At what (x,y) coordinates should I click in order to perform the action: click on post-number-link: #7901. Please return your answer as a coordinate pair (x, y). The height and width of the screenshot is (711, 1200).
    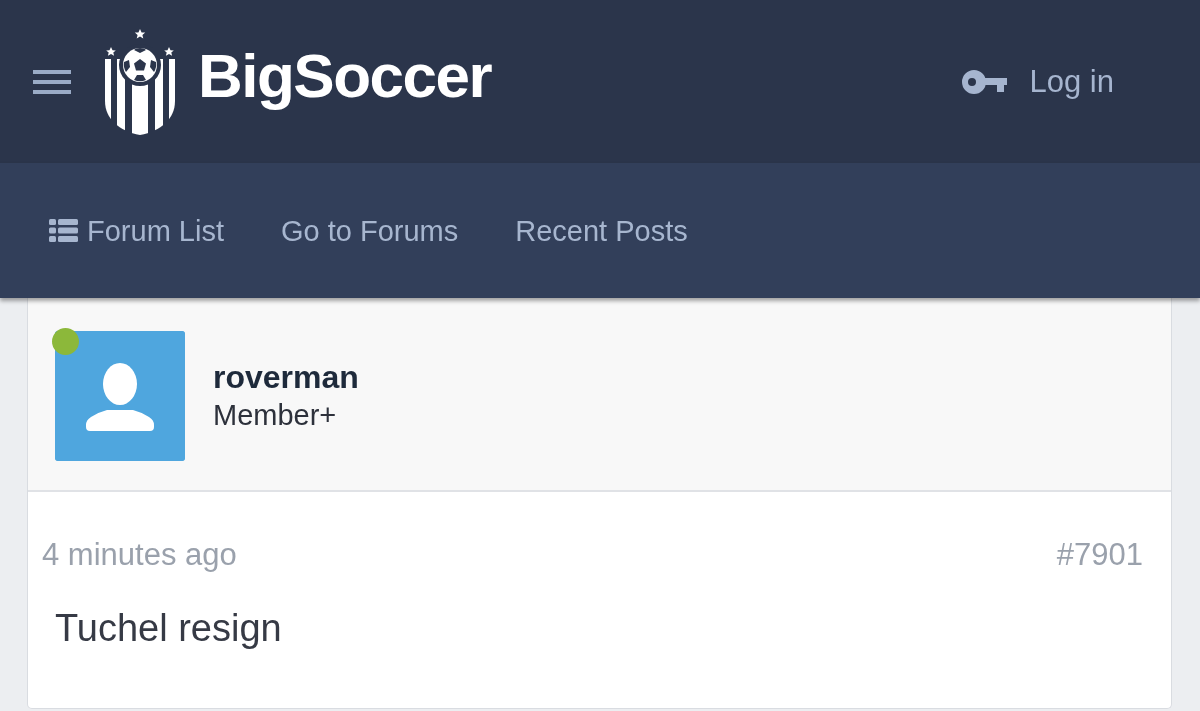
    Looking at the image, I should click on (1099, 555).